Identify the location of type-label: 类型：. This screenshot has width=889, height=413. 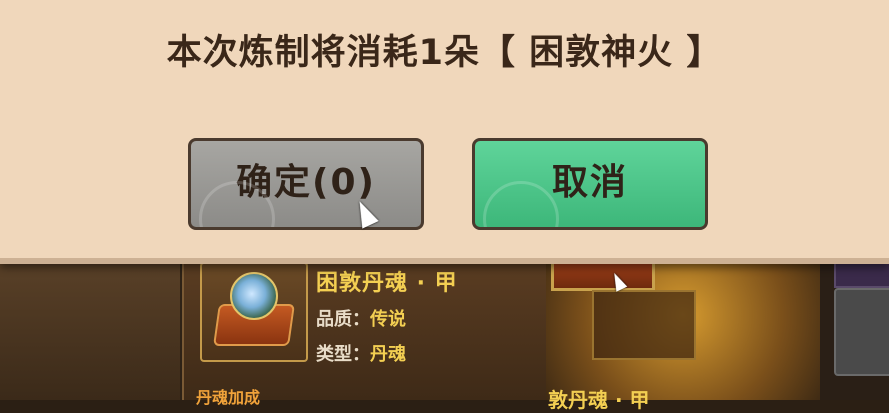
(343, 354).